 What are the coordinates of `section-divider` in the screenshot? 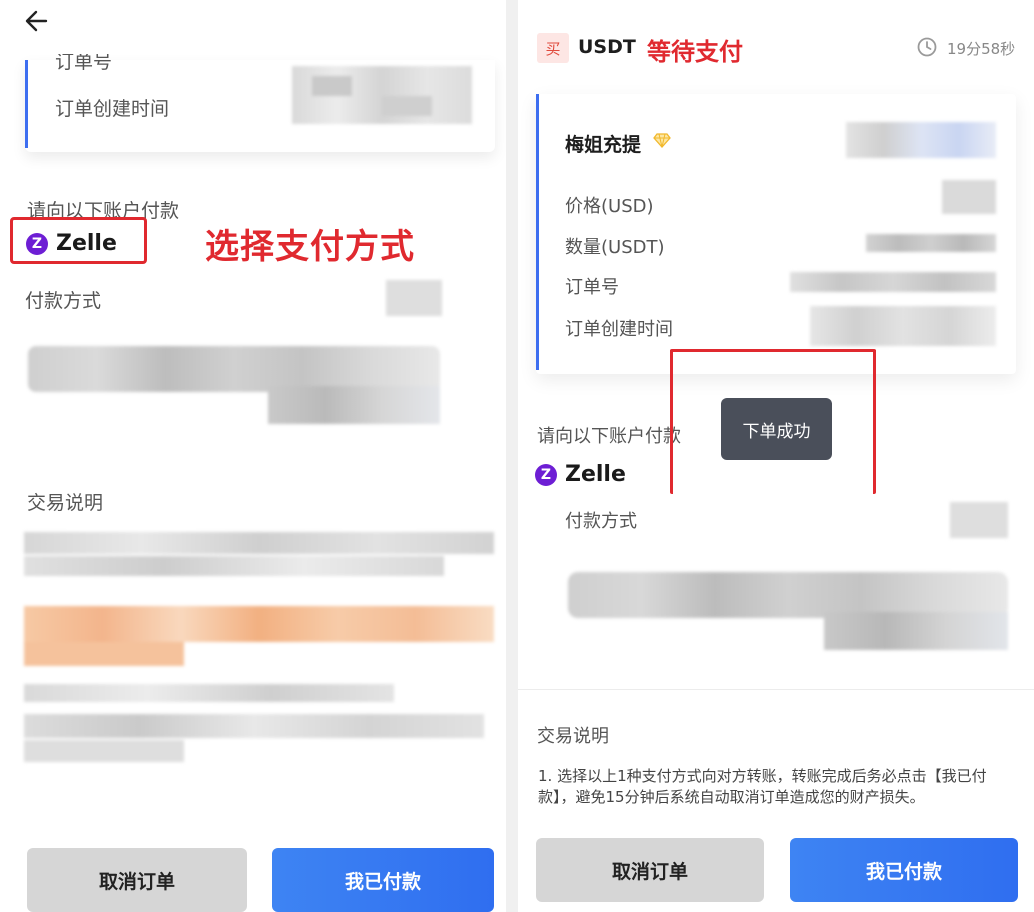 It's located at (776, 689).